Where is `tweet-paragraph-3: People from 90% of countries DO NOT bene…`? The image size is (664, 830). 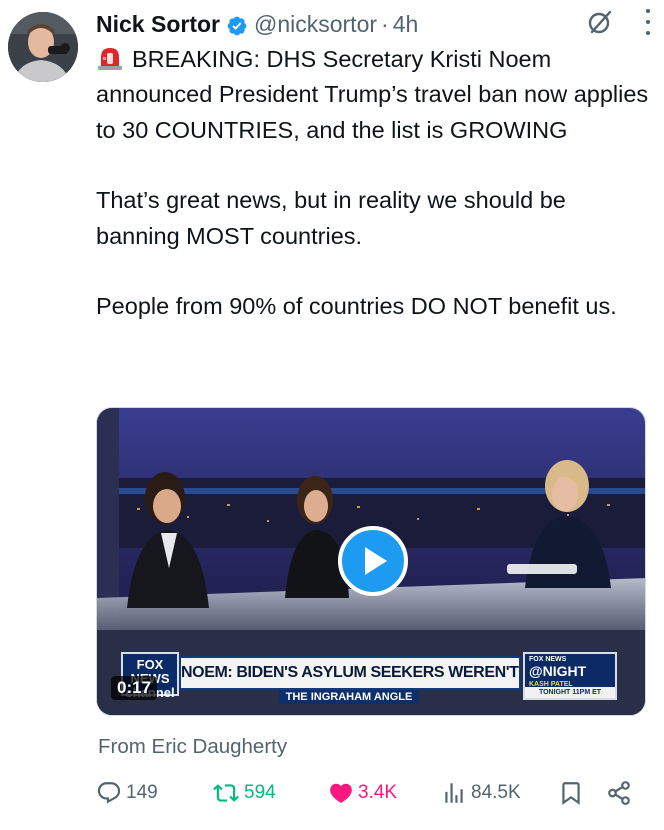 tweet-paragraph-3: People from 90% of countries DO NOT bene… is located at coordinates (356, 306).